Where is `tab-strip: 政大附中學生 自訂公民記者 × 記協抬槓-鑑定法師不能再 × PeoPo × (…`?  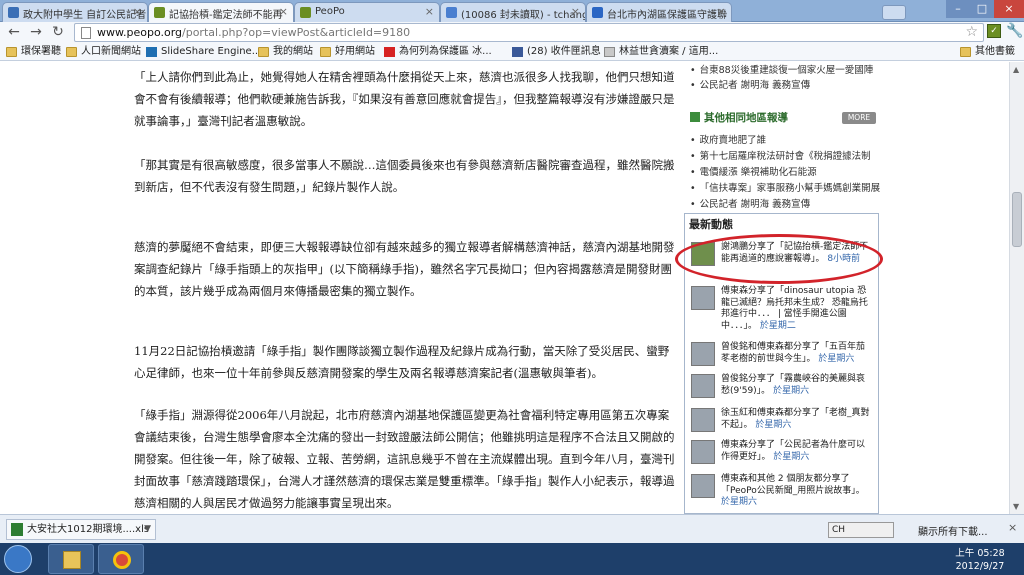 tab-strip: 政大附中學生 自訂公民記者 × 記協抬槓-鑑定法師不能再 × PeoPo × (… is located at coordinates (512, 11).